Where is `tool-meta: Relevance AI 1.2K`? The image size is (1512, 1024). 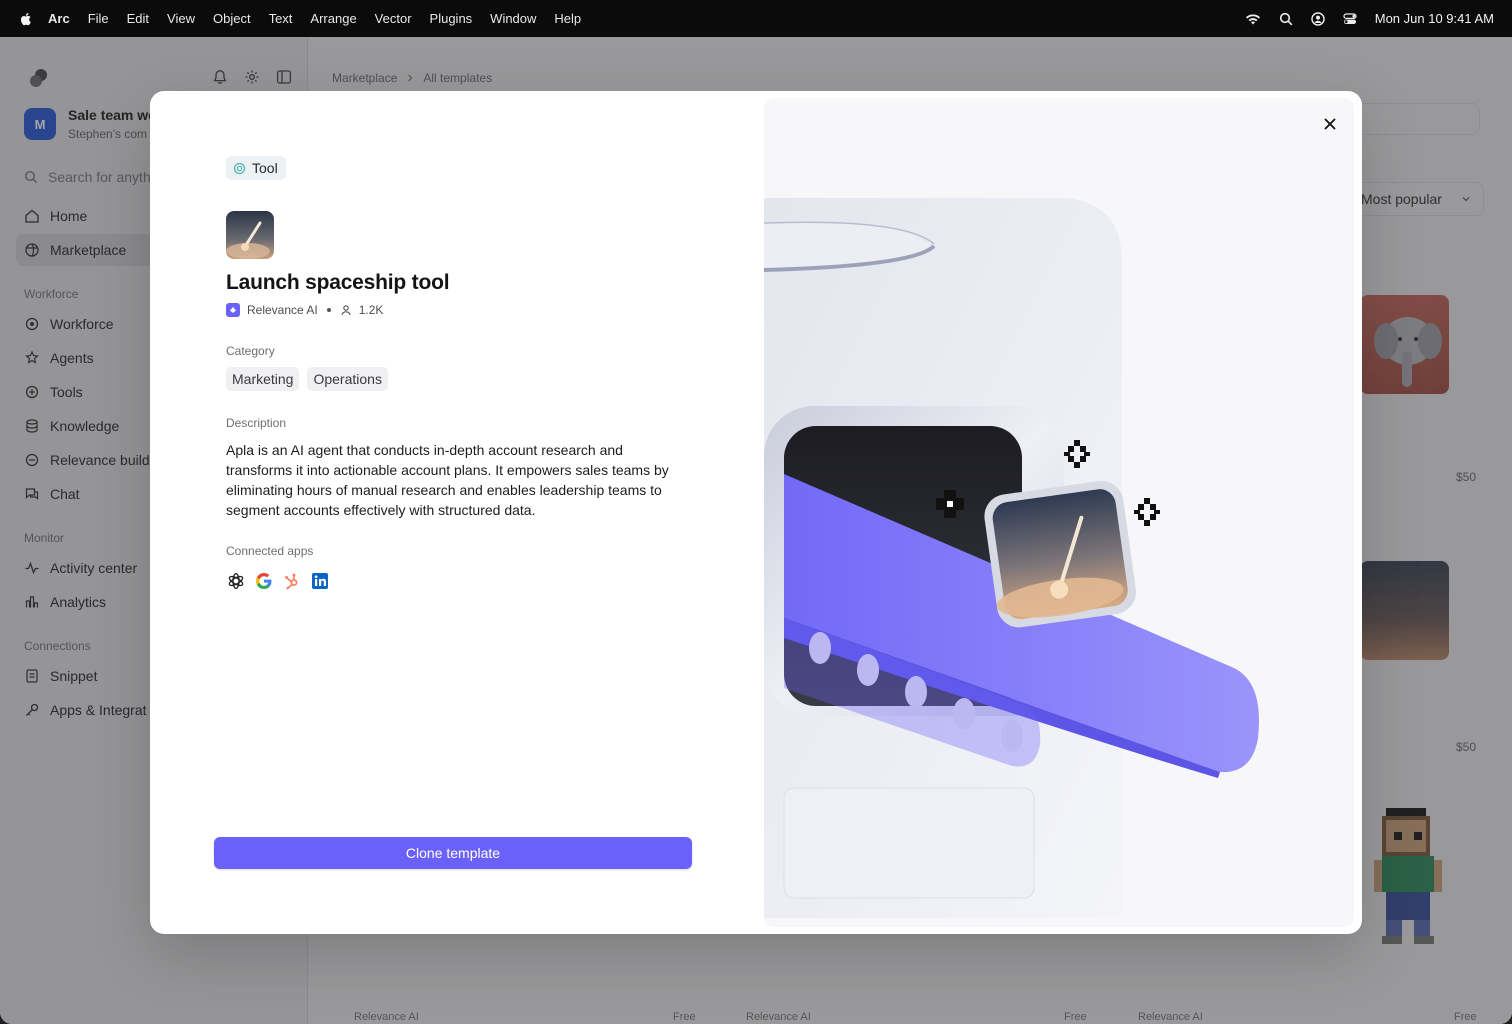 tool-meta: Relevance AI 1.2K is located at coordinates (304, 310).